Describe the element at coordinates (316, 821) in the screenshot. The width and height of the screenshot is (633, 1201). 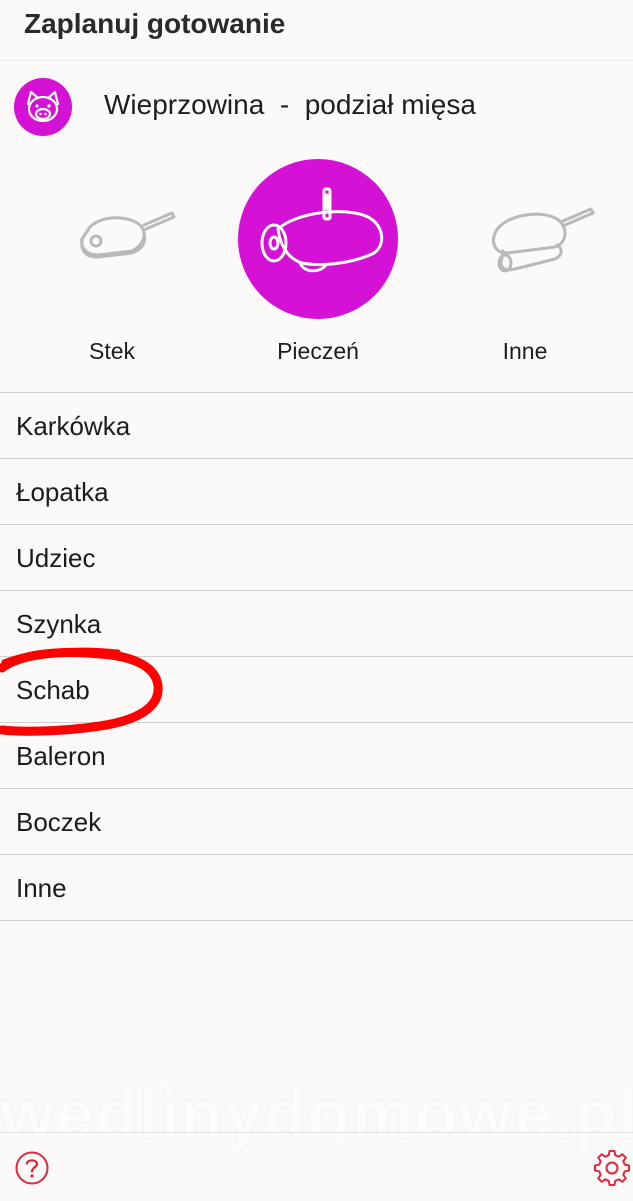
I see `list-item-boczek: Boczek` at that location.